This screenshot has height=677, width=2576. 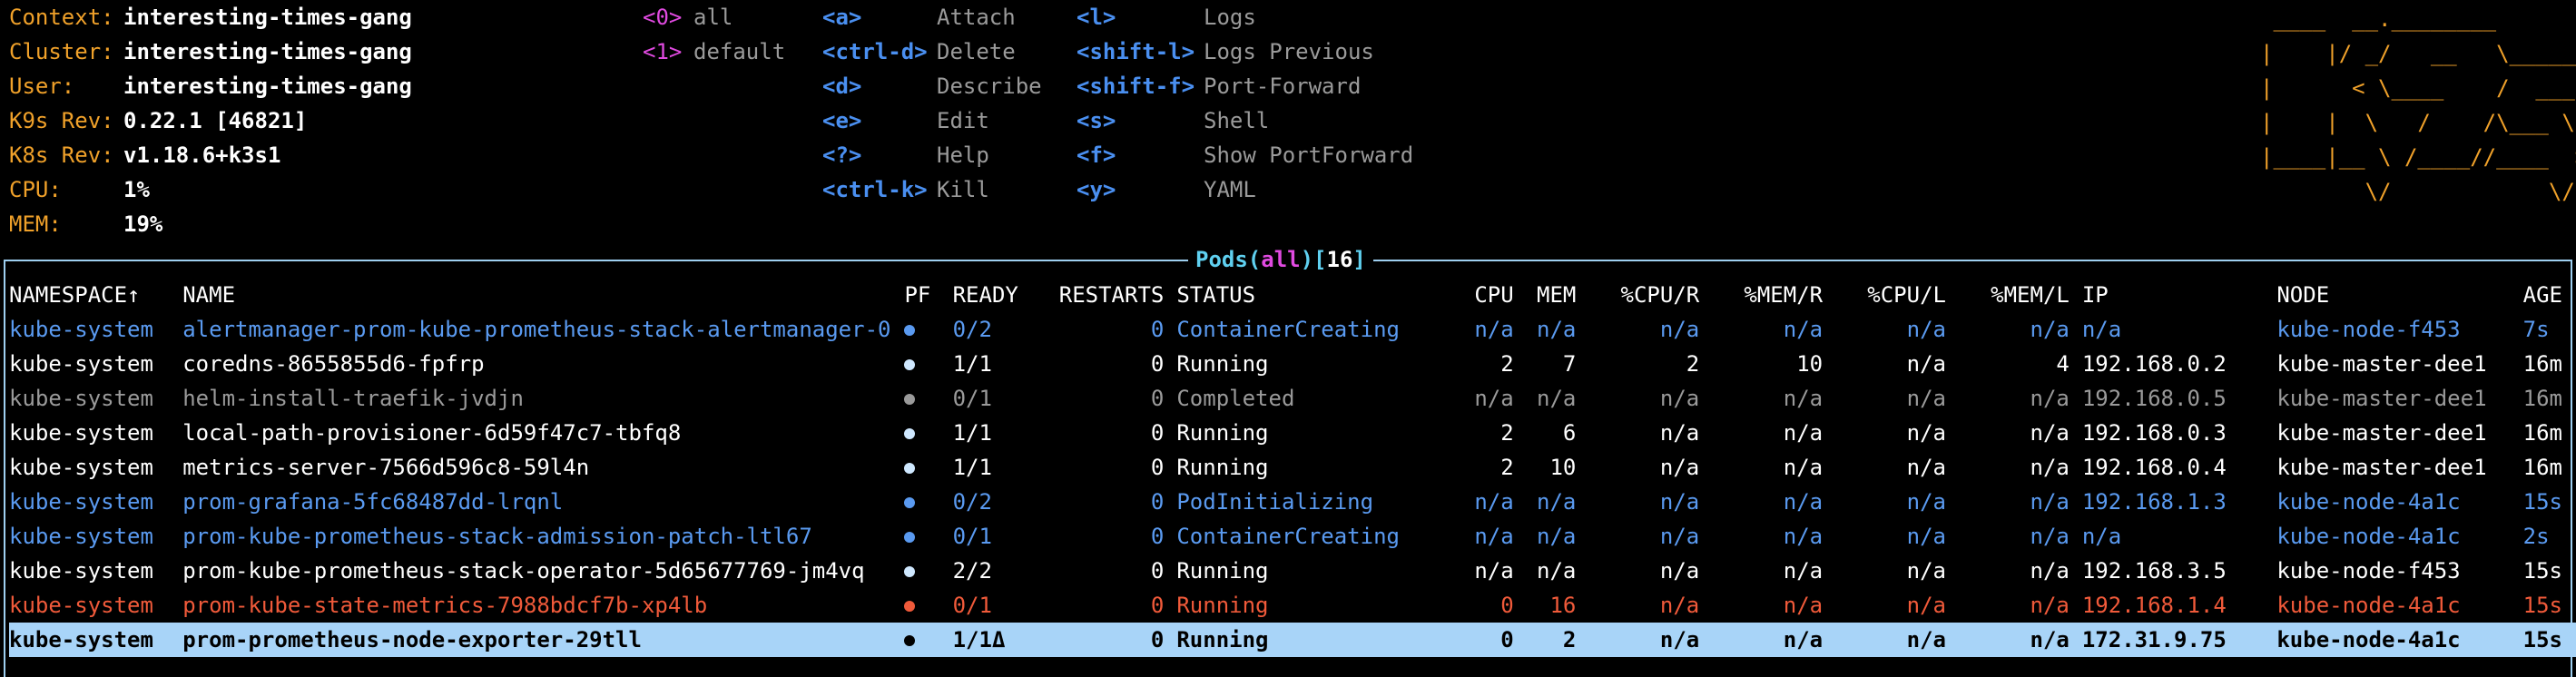 What do you see at coordinates (714, 52) in the screenshot?
I see `namespace-shortcut: <1> default` at bounding box center [714, 52].